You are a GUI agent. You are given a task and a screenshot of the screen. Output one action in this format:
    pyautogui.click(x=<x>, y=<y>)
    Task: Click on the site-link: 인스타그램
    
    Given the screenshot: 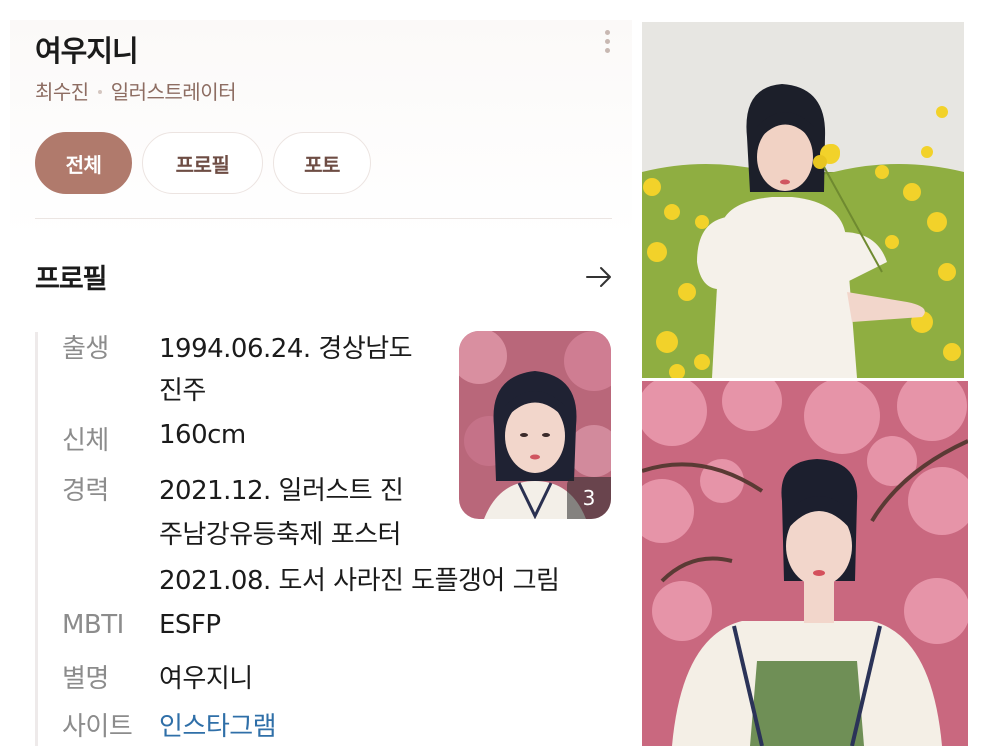 What is the action you would take?
    pyautogui.click(x=218, y=724)
    